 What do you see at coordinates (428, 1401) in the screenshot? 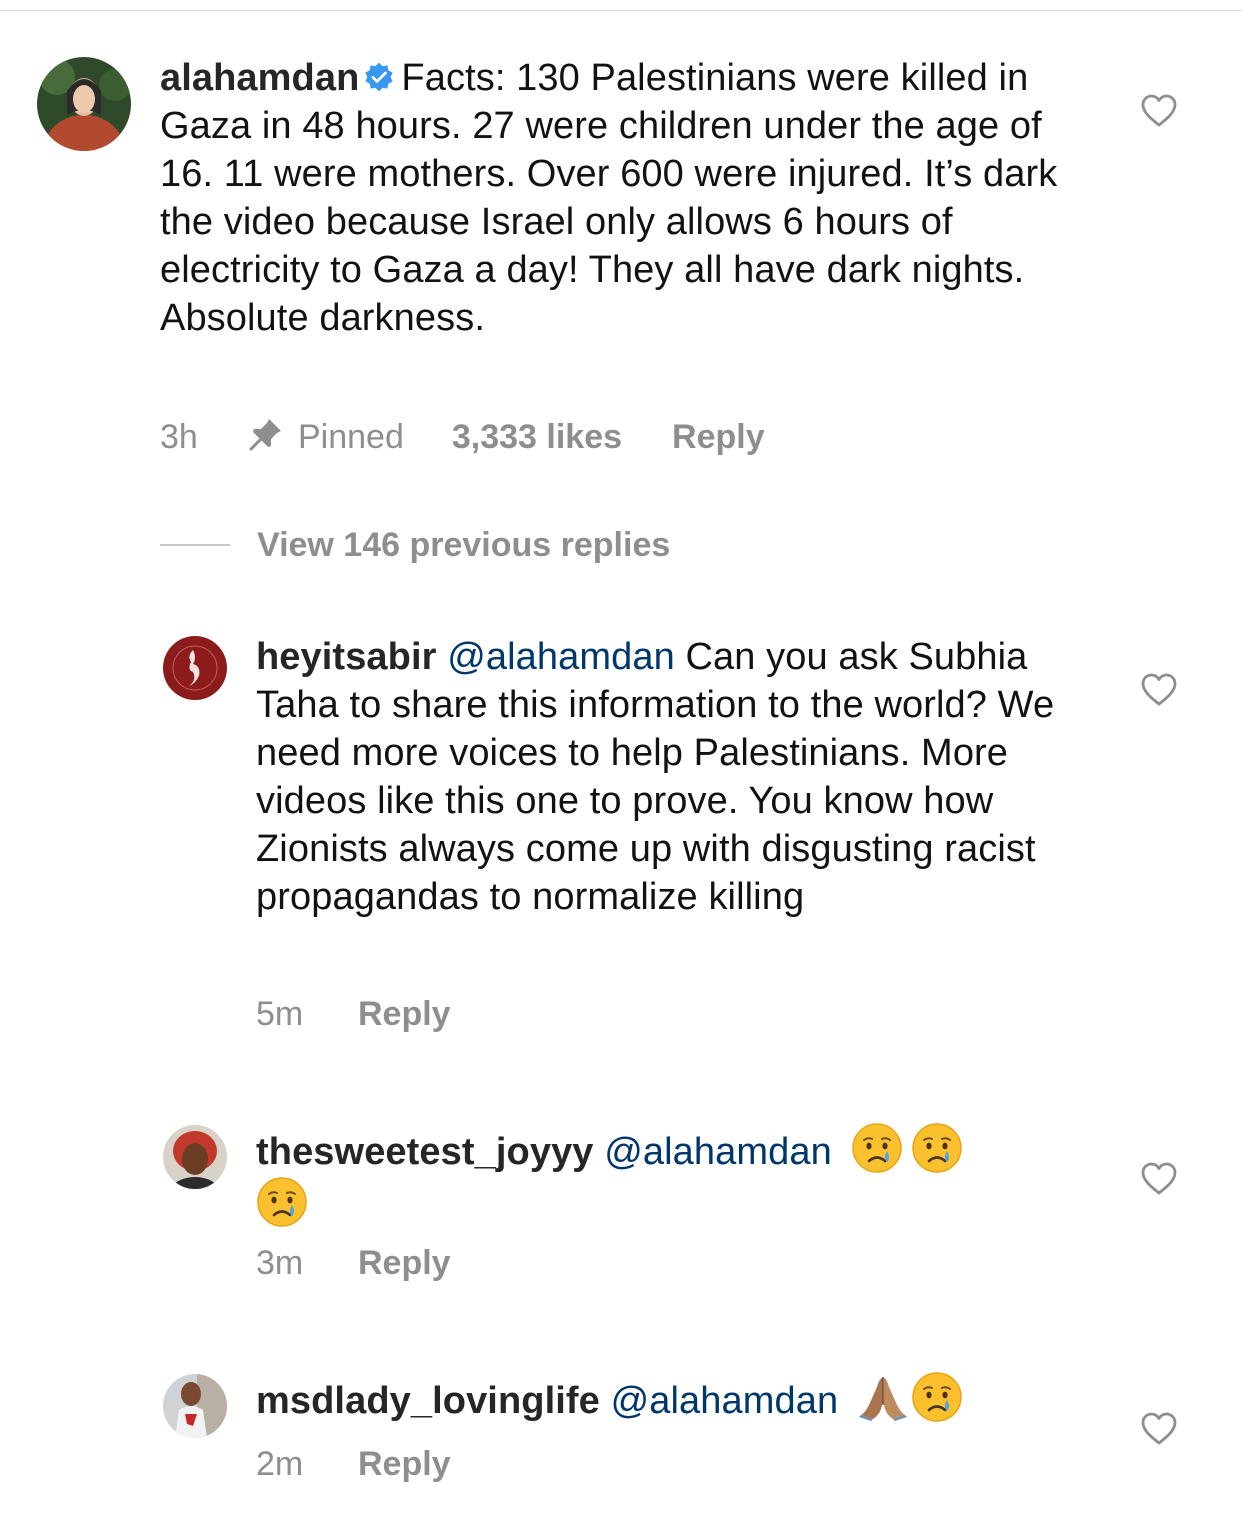
I see `username: msdlady_lovinglife` at bounding box center [428, 1401].